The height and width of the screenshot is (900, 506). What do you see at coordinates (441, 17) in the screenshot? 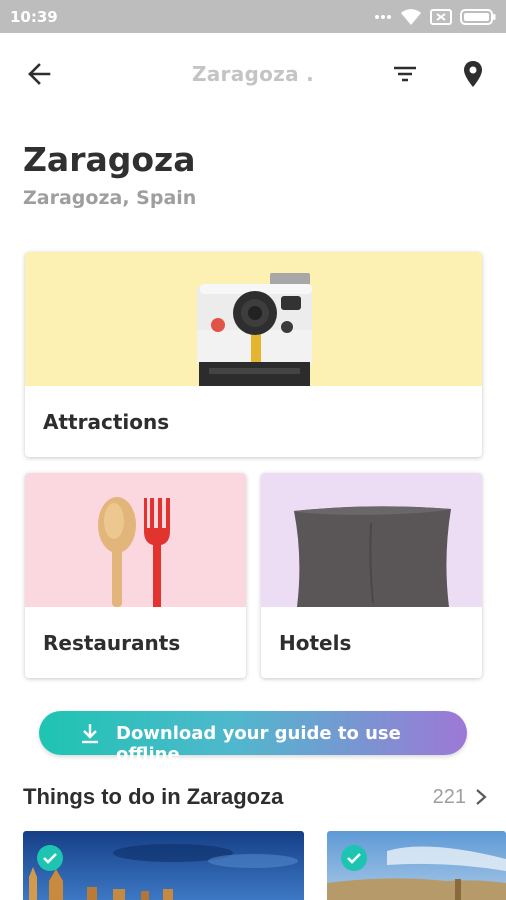
I see `sim-icon` at bounding box center [441, 17].